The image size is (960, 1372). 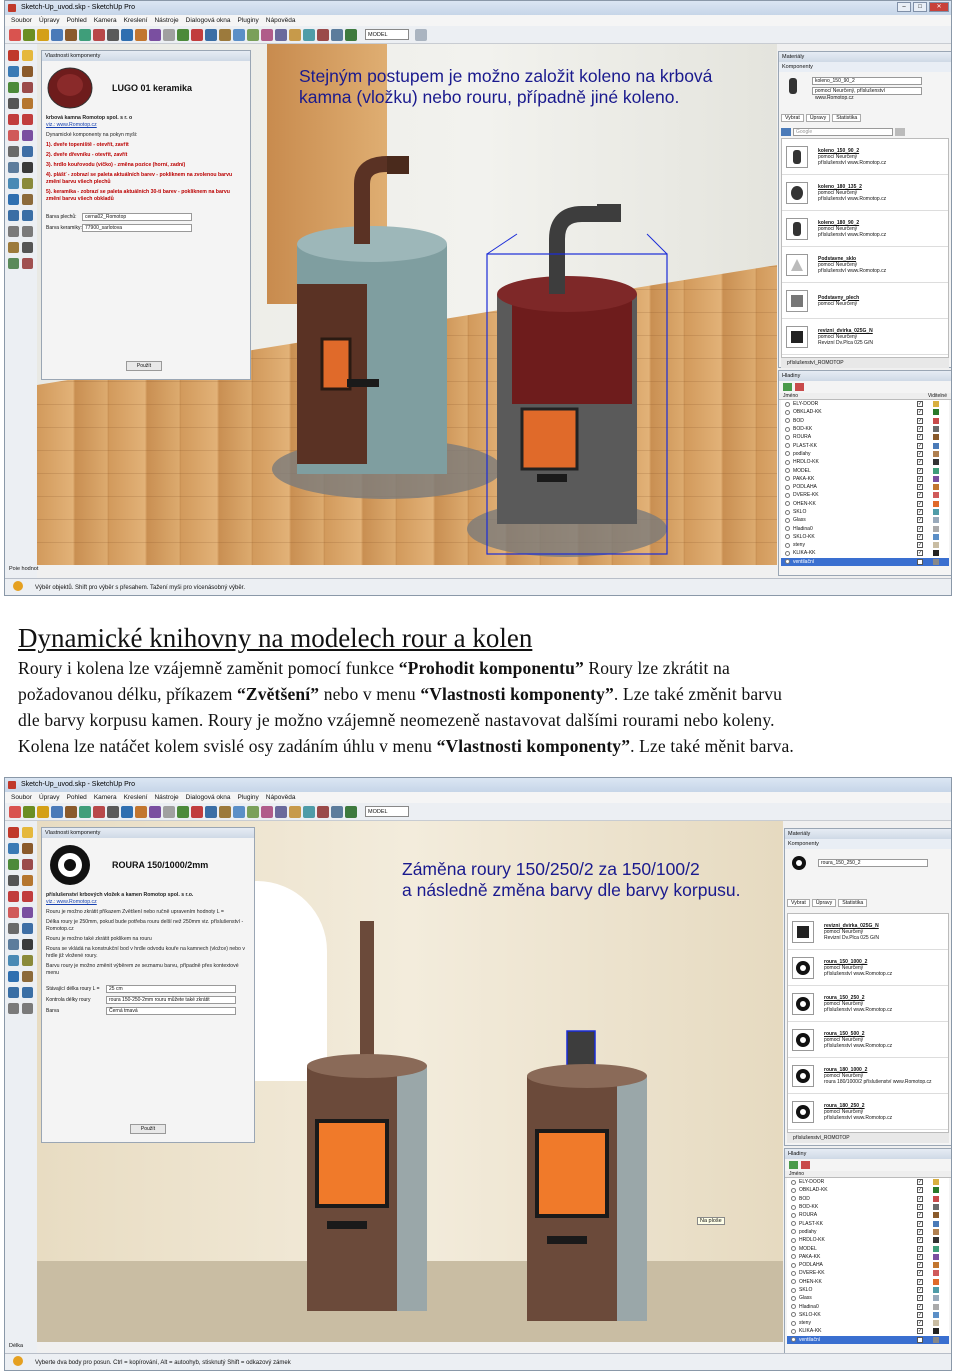 I want to click on pan-tool-icon, so click(x=197, y=34).